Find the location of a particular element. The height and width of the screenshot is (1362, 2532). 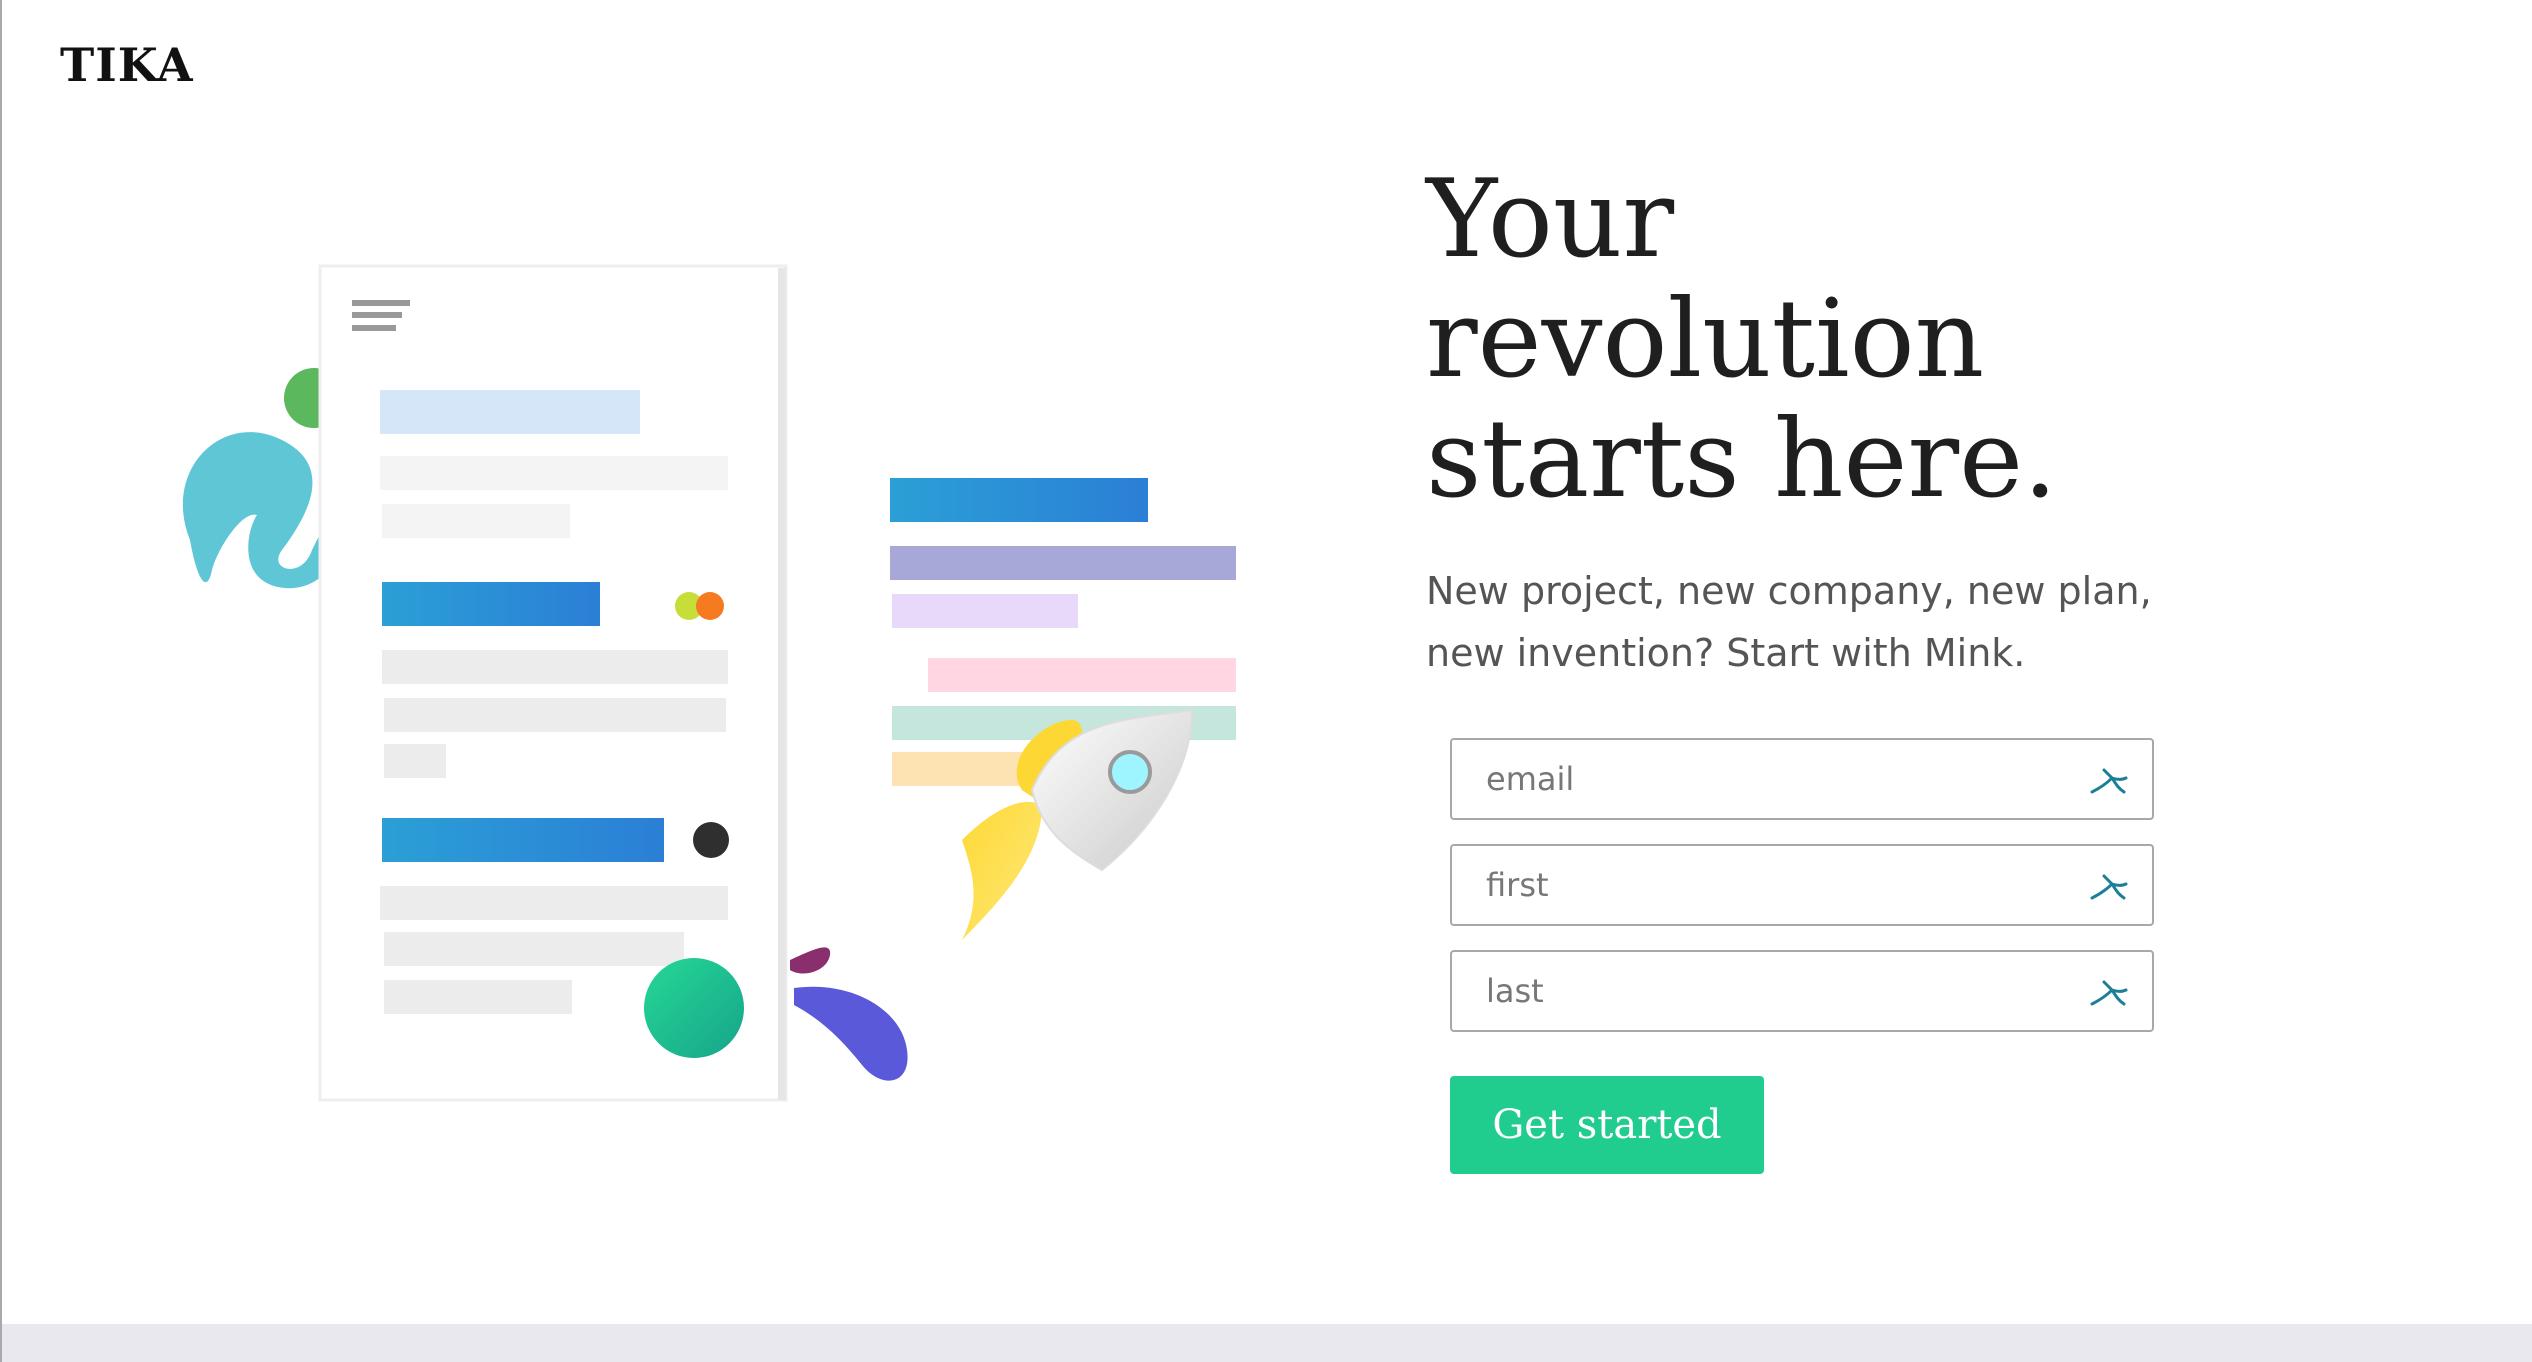

email-input is located at coordinates (1802, 779).